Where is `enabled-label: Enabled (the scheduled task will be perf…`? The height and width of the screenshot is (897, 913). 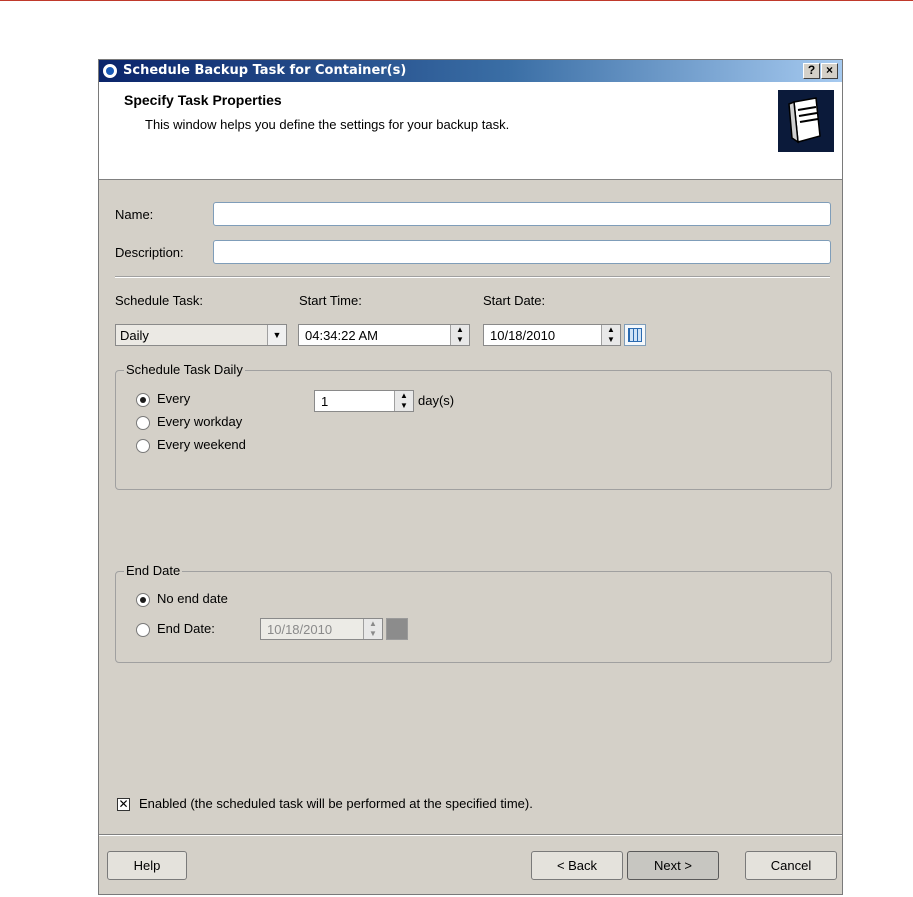 enabled-label: Enabled (the scheduled task will be perf… is located at coordinates (336, 803).